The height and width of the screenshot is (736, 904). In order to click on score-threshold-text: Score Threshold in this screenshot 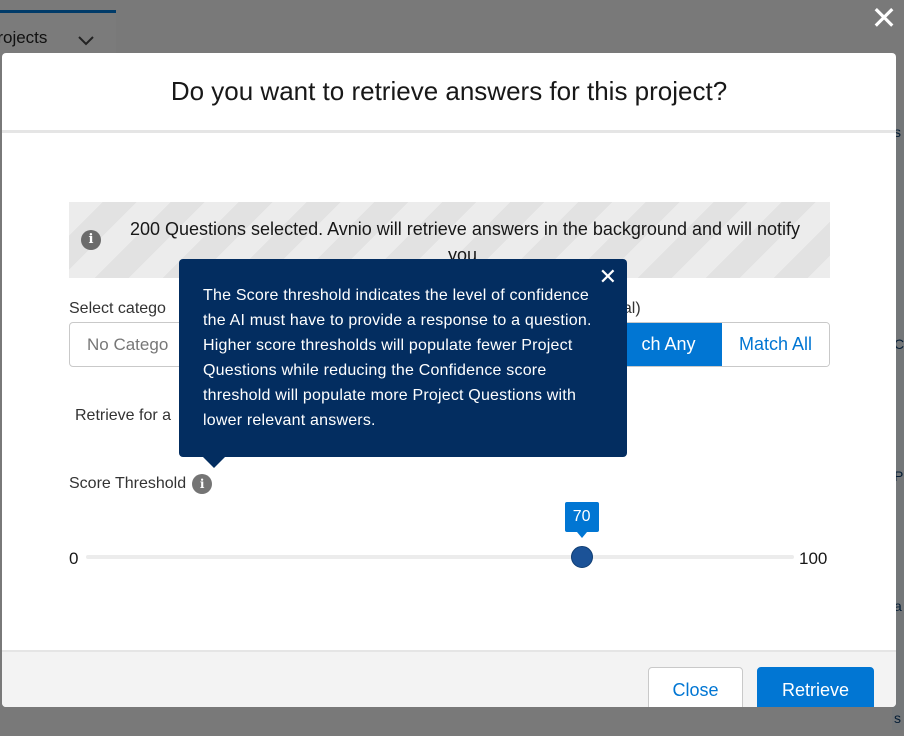, I will do `click(128, 483)`.